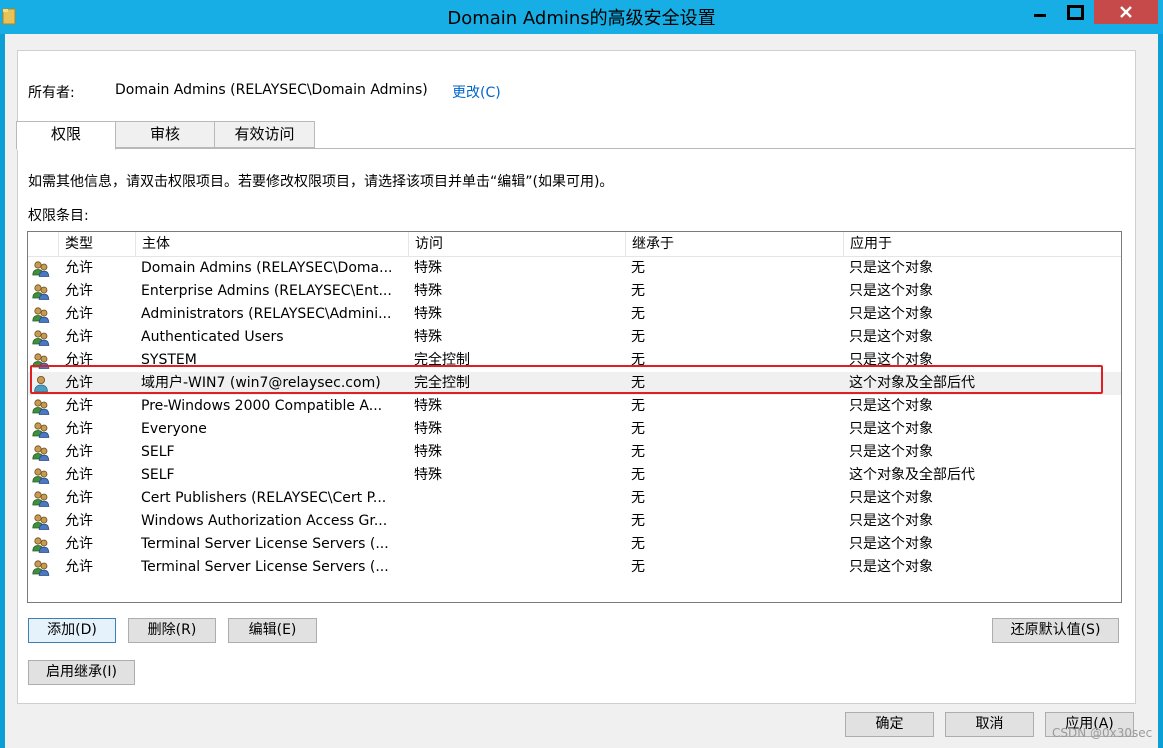 The image size is (1163, 748). What do you see at coordinates (43, 244) in the screenshot?
I see `column-header-icon` at bounding box center [43, 244].